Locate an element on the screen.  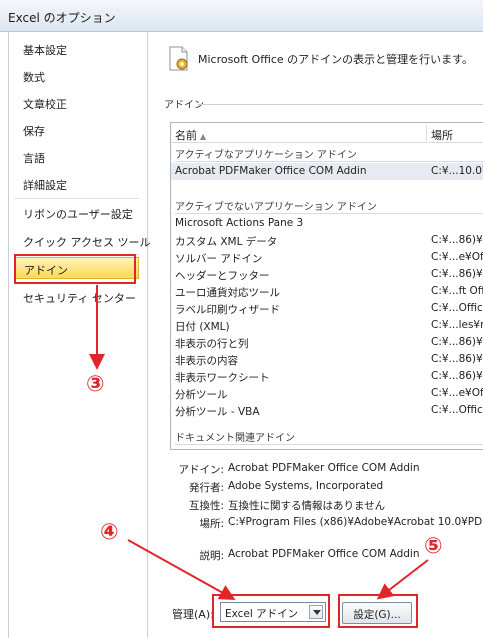
addin-name: ソルバー アドイン is located at coordinates (219, 259).